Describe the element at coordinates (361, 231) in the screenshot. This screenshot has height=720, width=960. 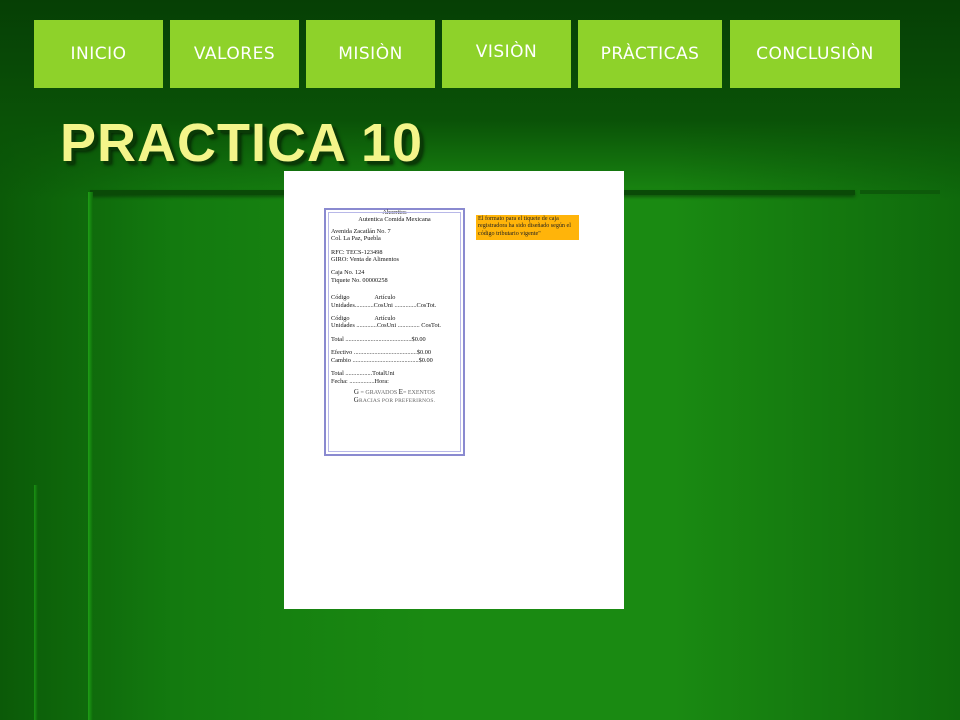
I see `receipt-address-line: Avenida Zacatlán No. 7` at that location.